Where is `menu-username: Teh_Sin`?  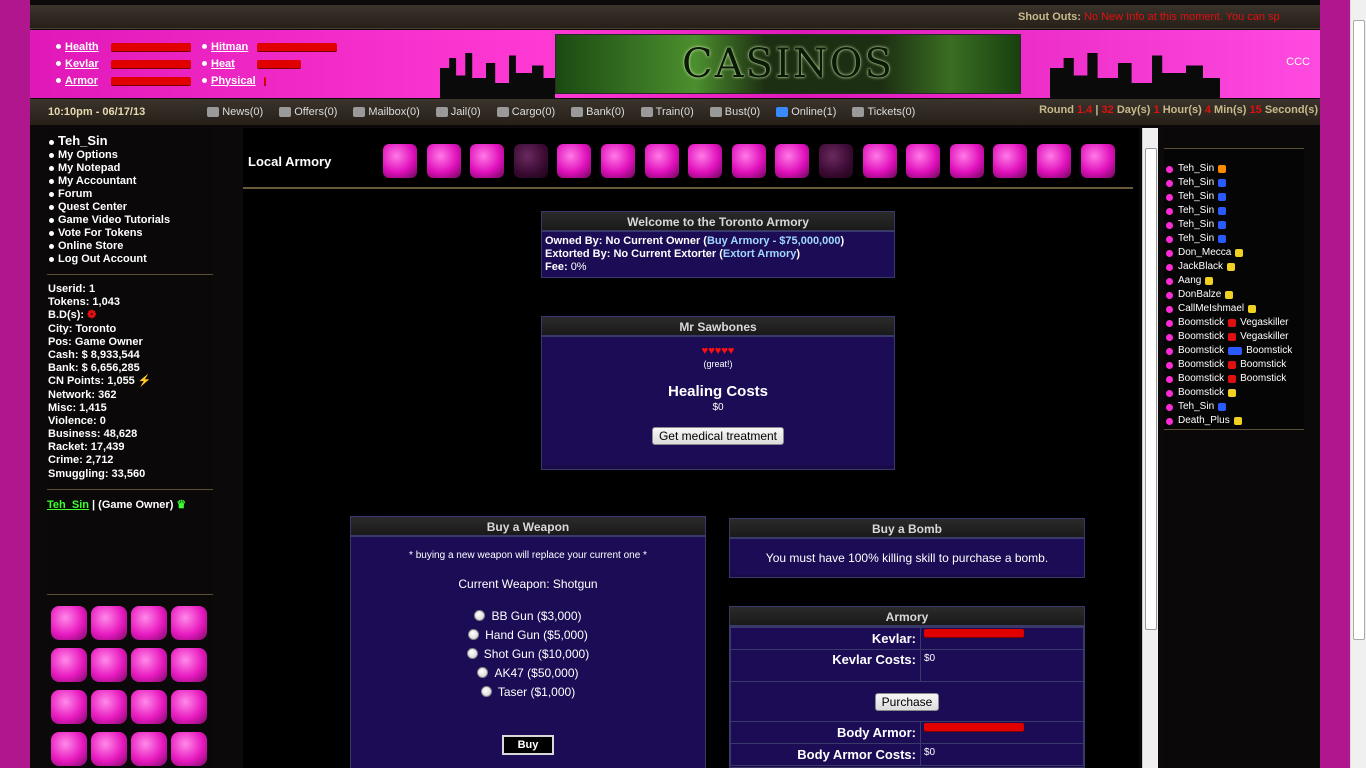 menu-username: Teh_Sin is located at coordinates (131, 140).